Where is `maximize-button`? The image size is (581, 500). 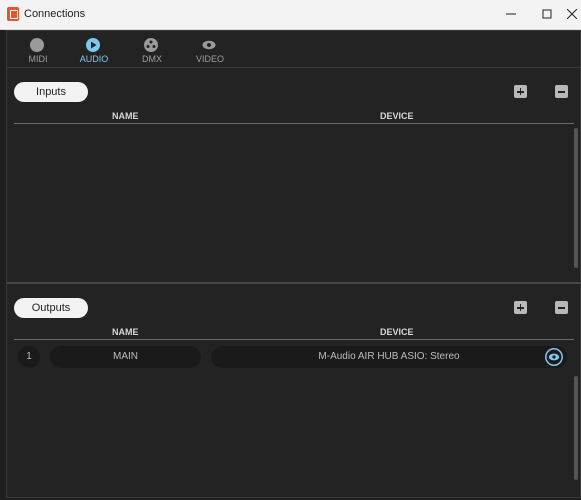 maximize-button is located at coordinates (547, 14).